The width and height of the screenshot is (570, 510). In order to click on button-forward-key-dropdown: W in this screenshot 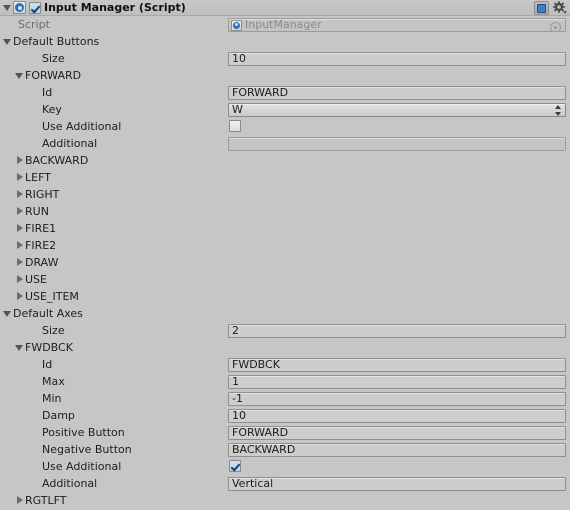, I will do `click(397, 110)`.